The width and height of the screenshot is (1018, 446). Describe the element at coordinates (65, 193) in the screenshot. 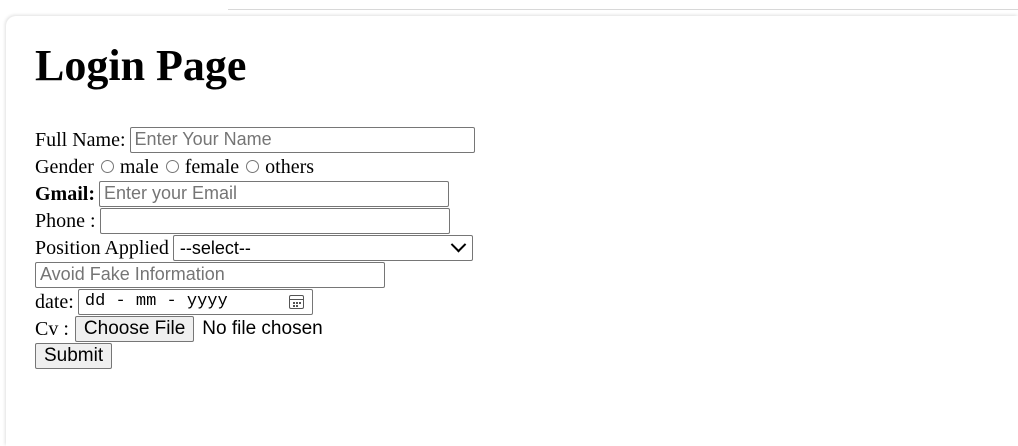

I see `gmail-label: Gmail:` at that location.